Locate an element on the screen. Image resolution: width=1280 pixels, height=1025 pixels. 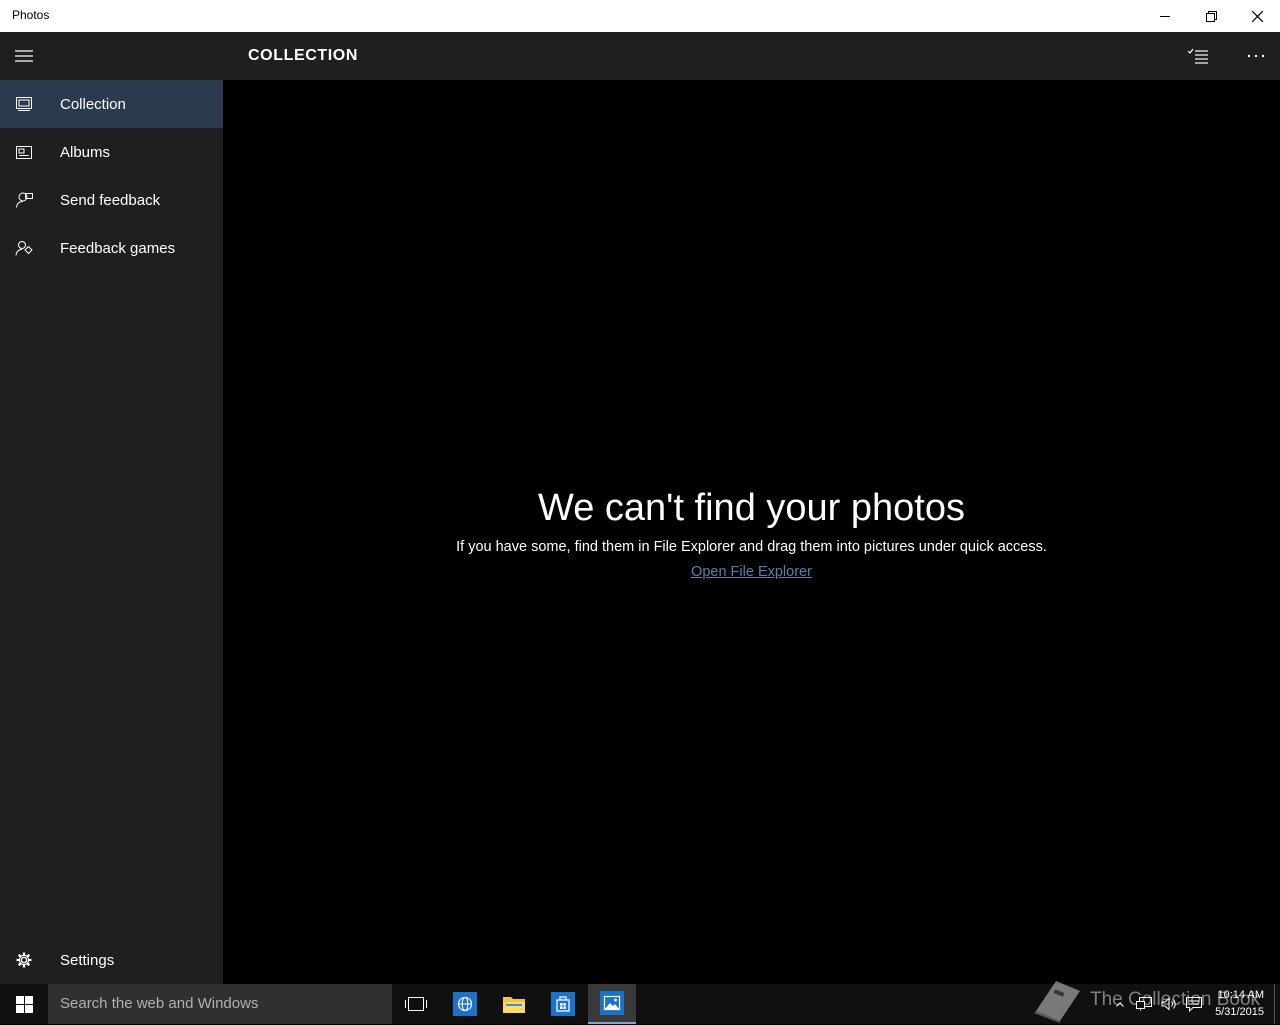
globe-icon is located at coordinates (465, 1004).